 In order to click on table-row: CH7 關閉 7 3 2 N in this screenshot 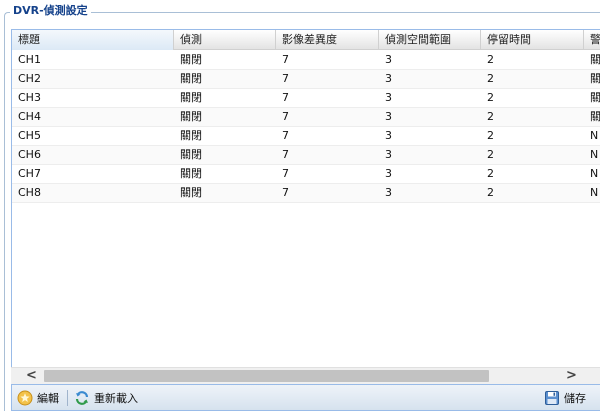, I will do `click(306, 174)`.